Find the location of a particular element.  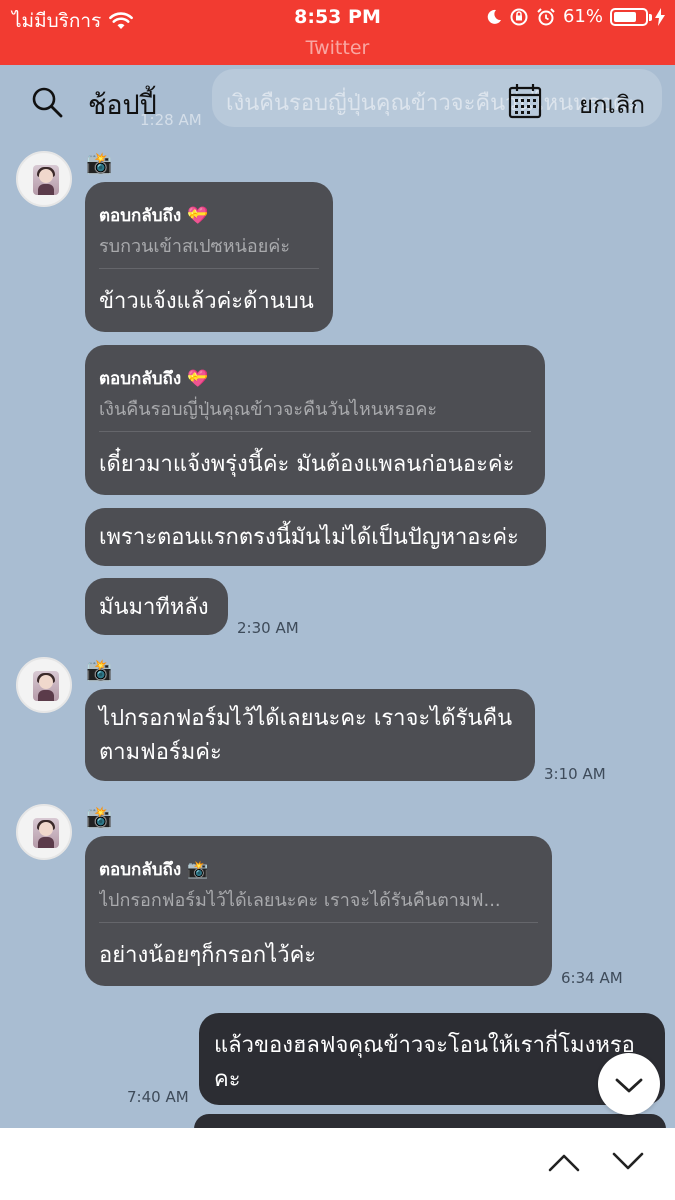

alarm-icon is located at coordinates (546, 16).